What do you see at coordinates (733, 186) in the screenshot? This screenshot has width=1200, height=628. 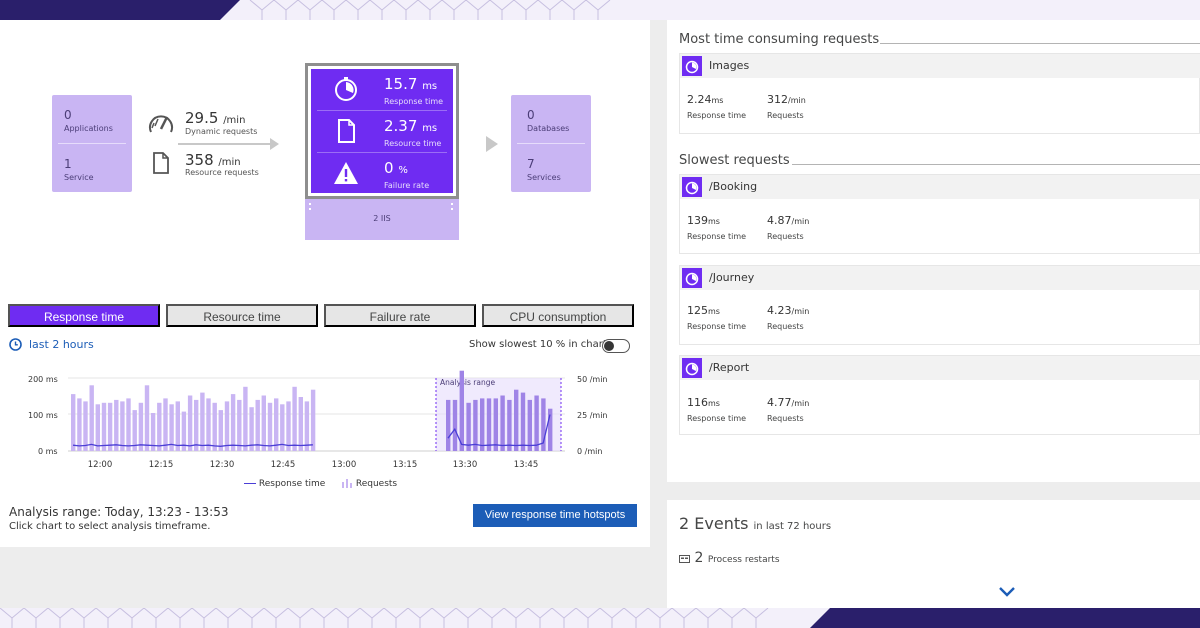 I see `request-name: /Booking` at bounding box center [733, 186].